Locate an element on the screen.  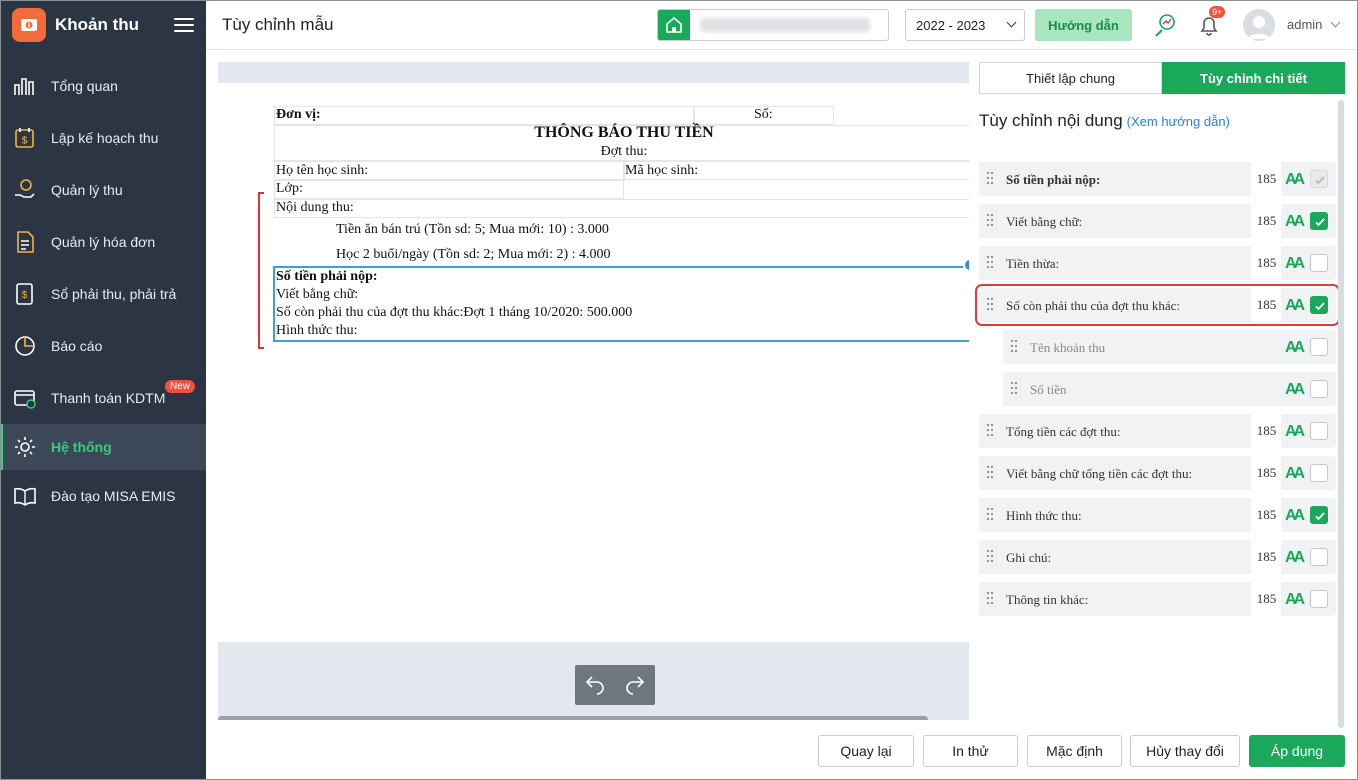
analytics-search-icon is located at coordinates (1165, 25).